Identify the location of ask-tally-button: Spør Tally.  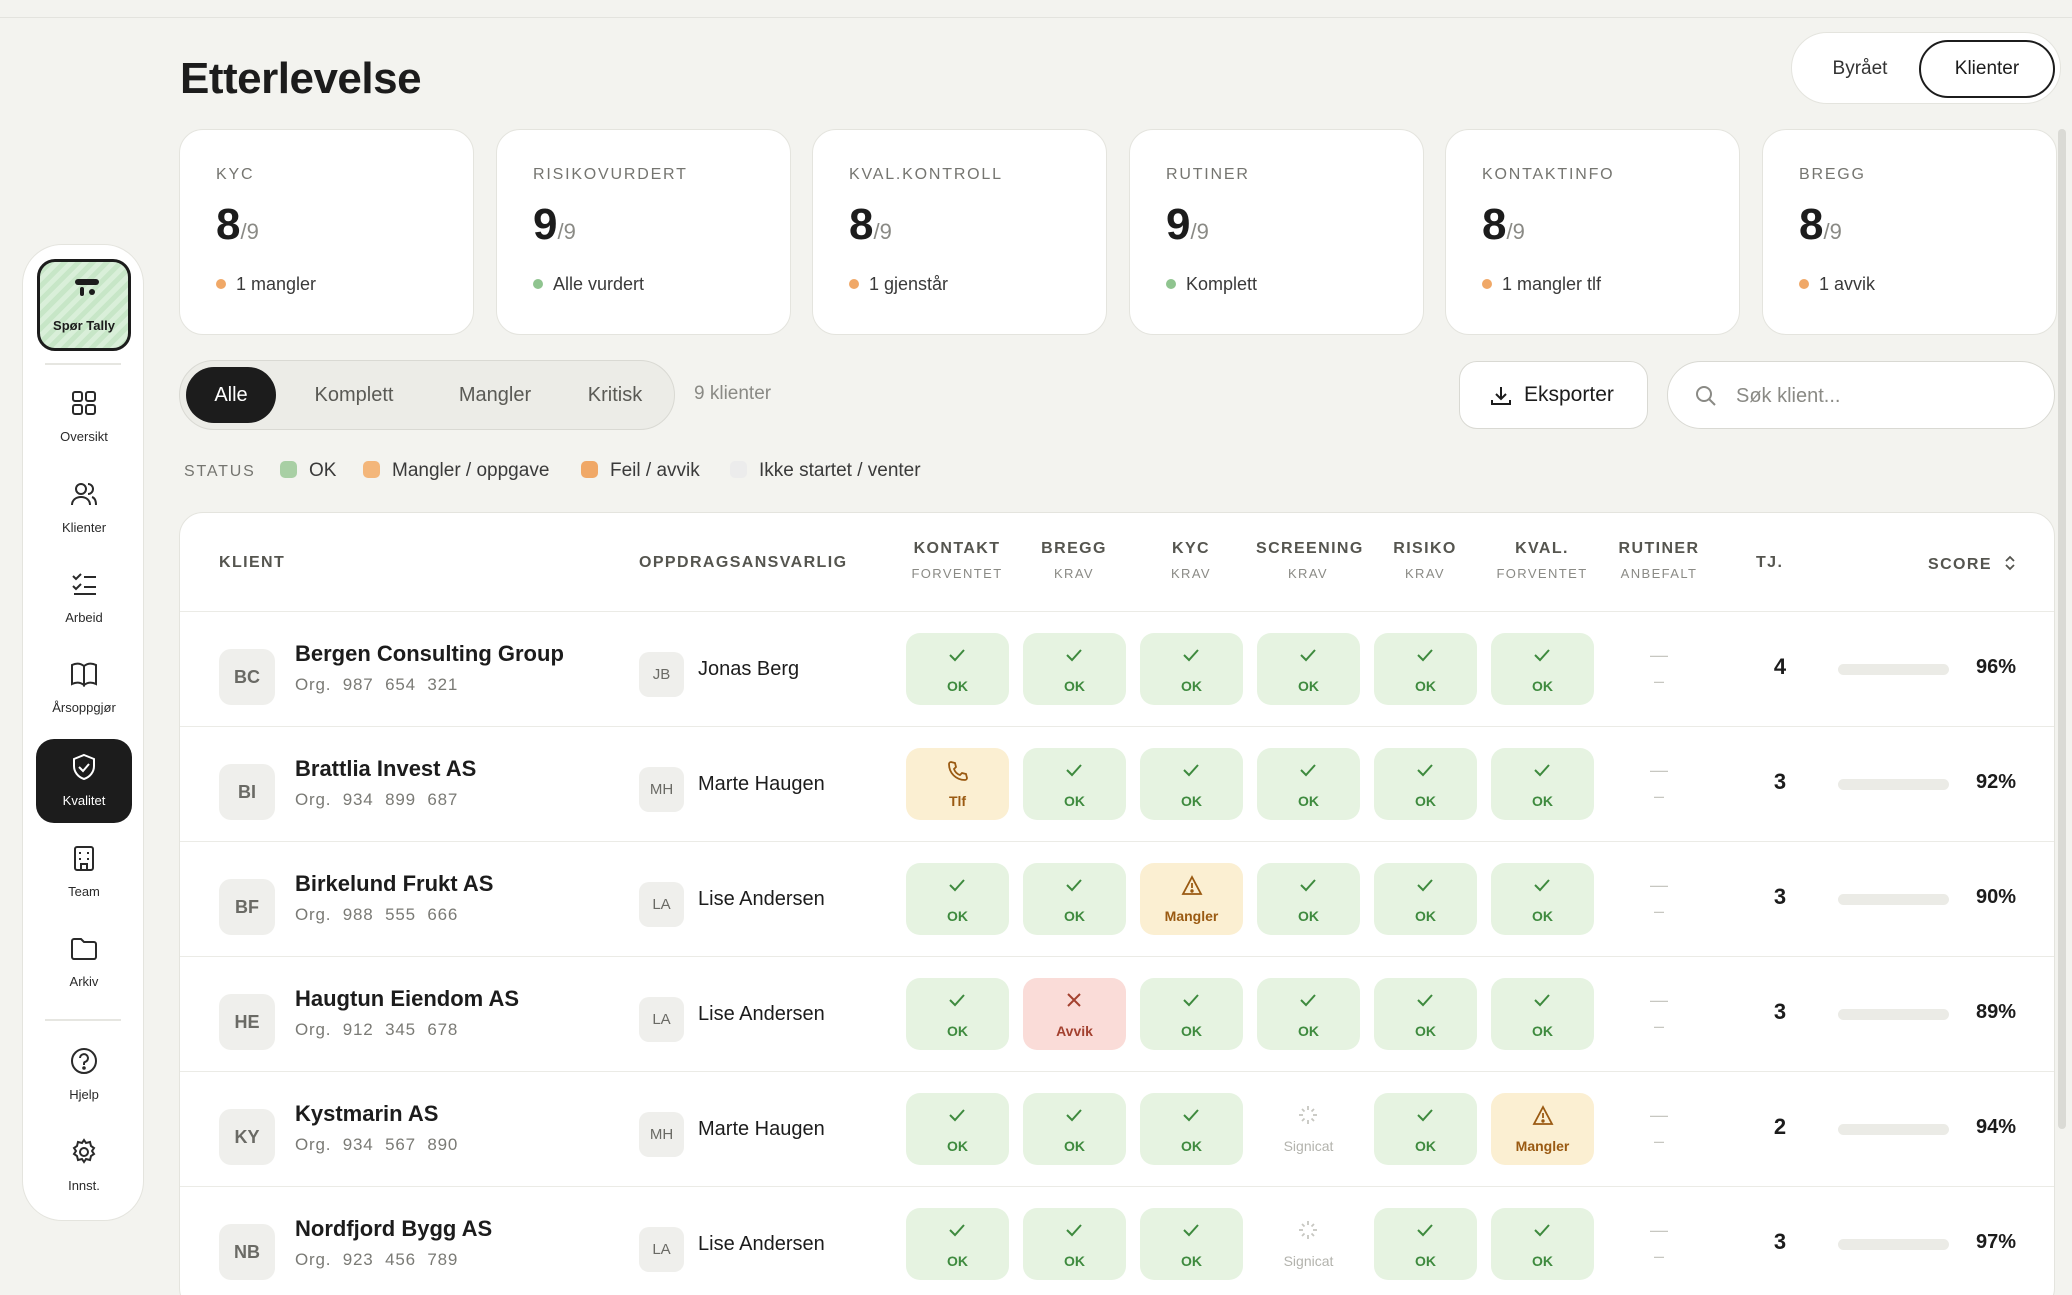
(84, 305).